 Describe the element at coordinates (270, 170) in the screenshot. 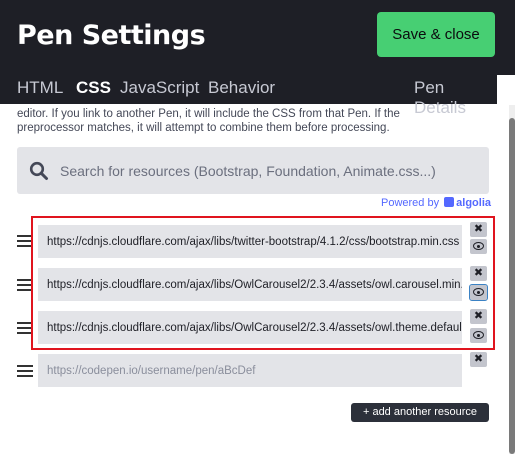

I see `search-input` at that location.